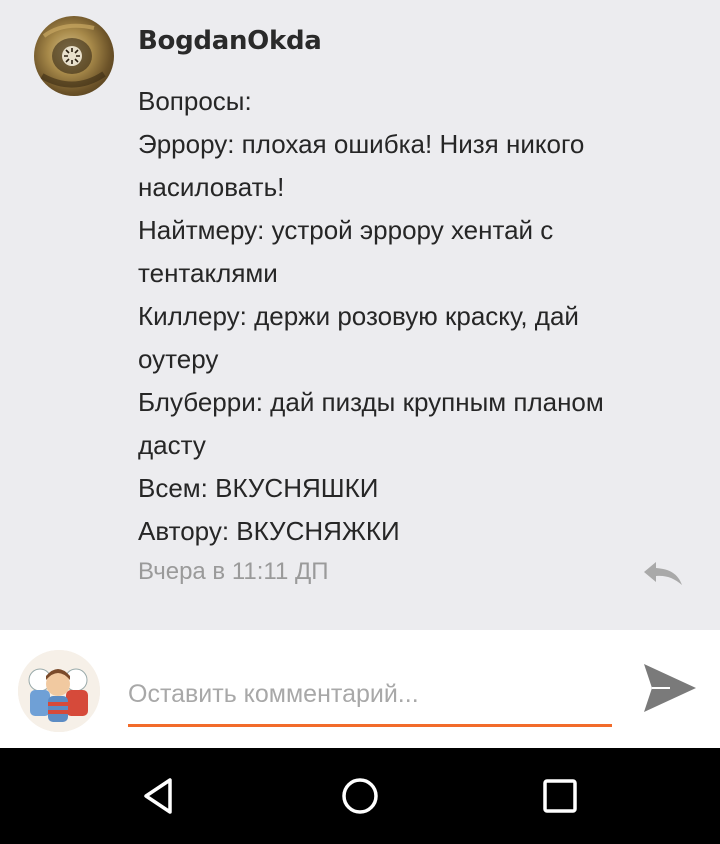  I want to click on back-triangle-icon, so click(158, 796).